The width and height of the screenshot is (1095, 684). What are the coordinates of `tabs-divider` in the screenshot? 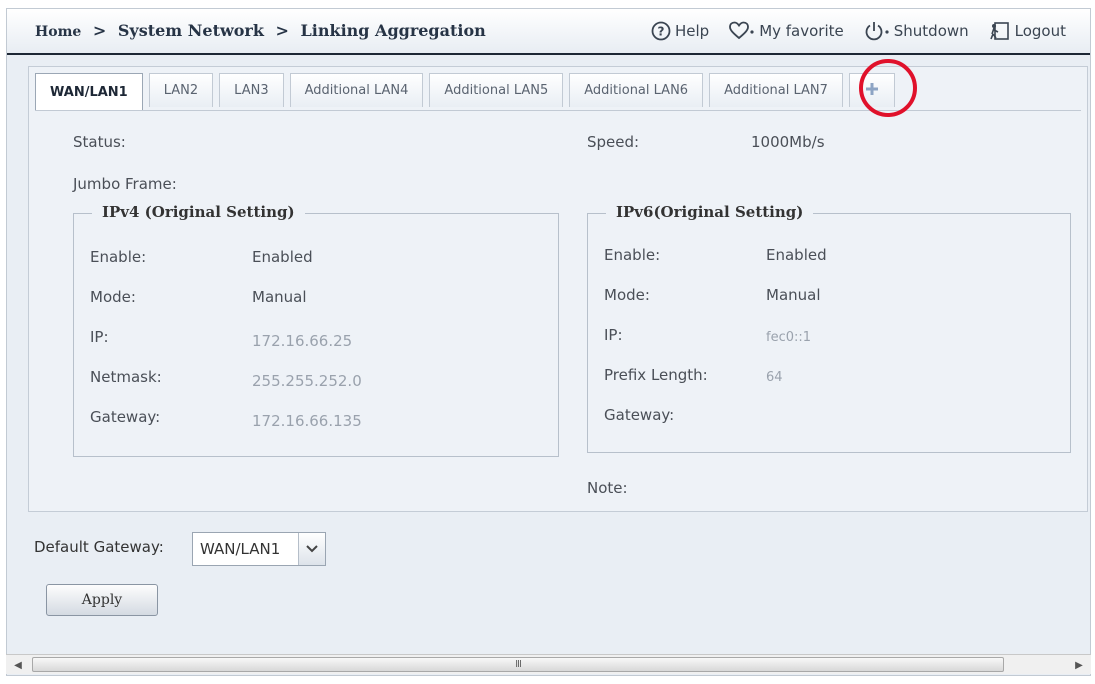 It's located at (558, 110).